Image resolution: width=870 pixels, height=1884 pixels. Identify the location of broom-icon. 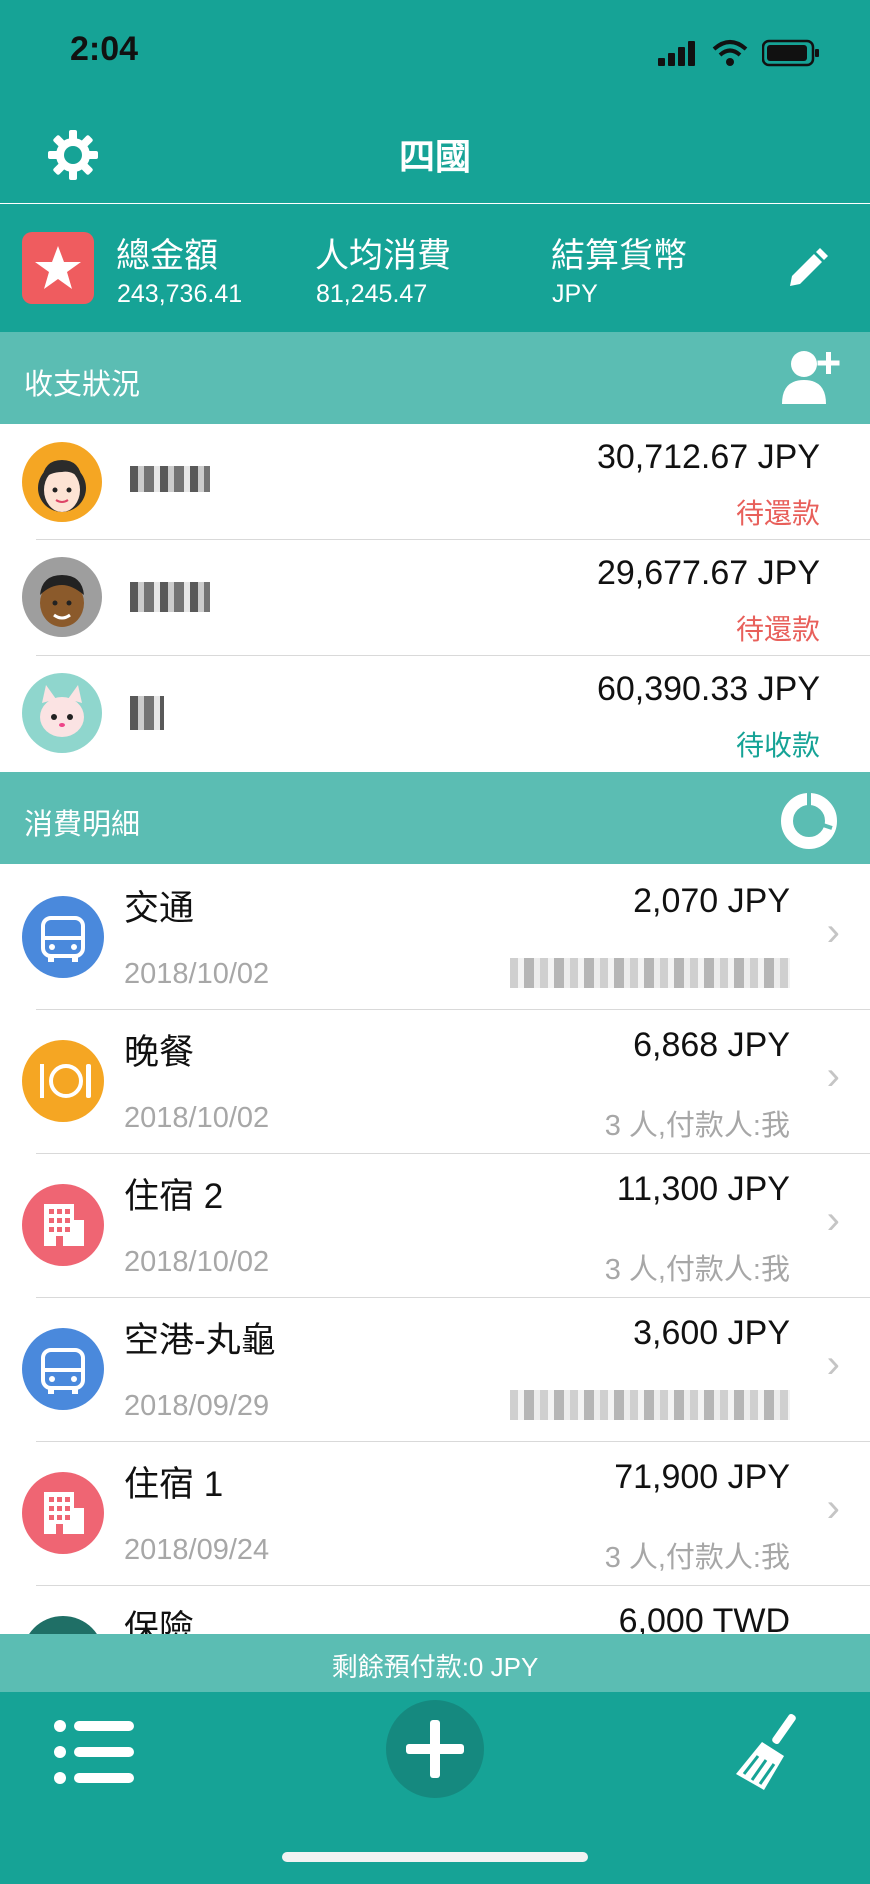
(770, 1752).